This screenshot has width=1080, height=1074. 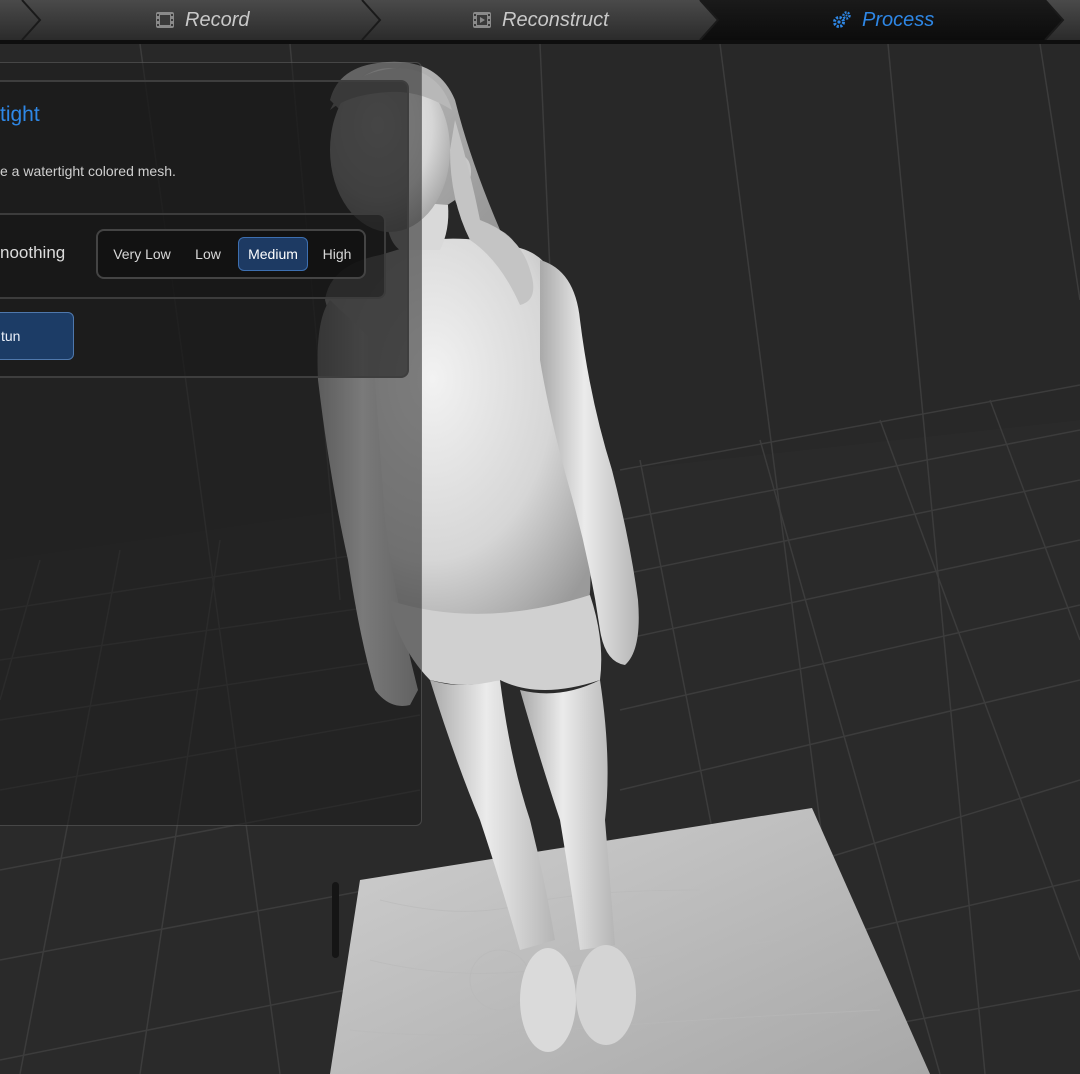 I want to click on figure-foot-right, so click(x=606, y=995).